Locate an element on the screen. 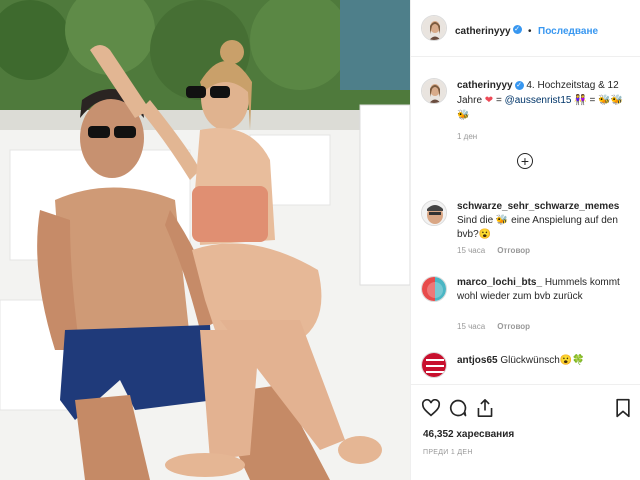  comment-username: antjos65 is located at coordinates (477, 360).